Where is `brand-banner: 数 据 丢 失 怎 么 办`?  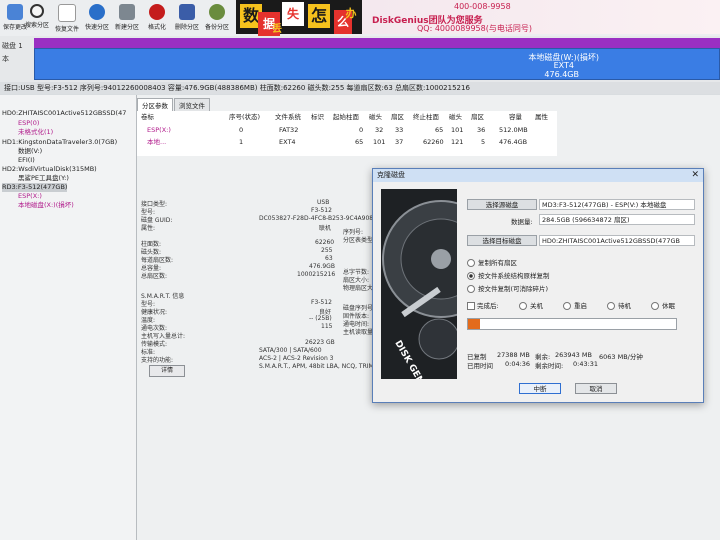 brand-banner: 数 据 丢 失 怎 么 办 is located at coordinates (299, 18).